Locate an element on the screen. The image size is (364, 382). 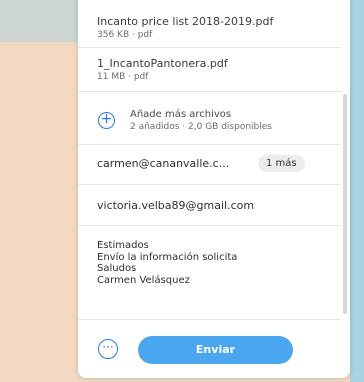
scrollbar-thumb is located at coordinates (345, 204).